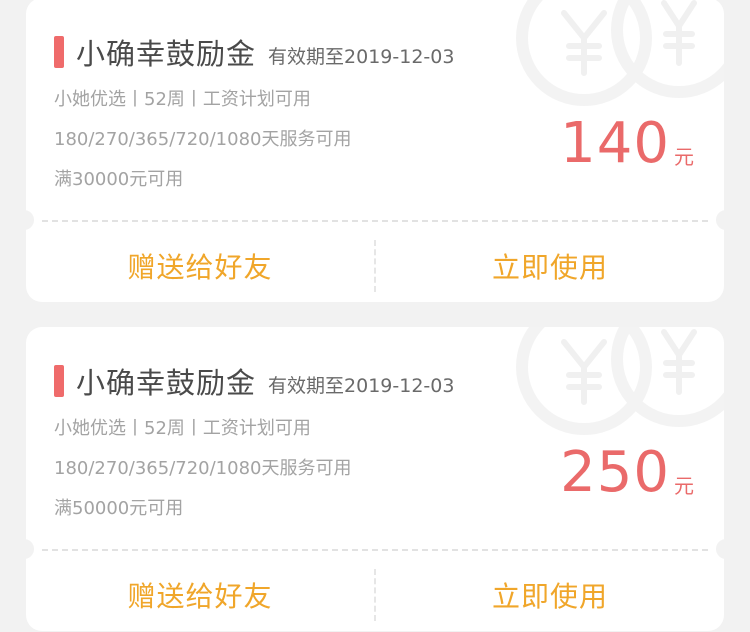  I want to click on coupon-amount-value: 140, so click(615, 143).